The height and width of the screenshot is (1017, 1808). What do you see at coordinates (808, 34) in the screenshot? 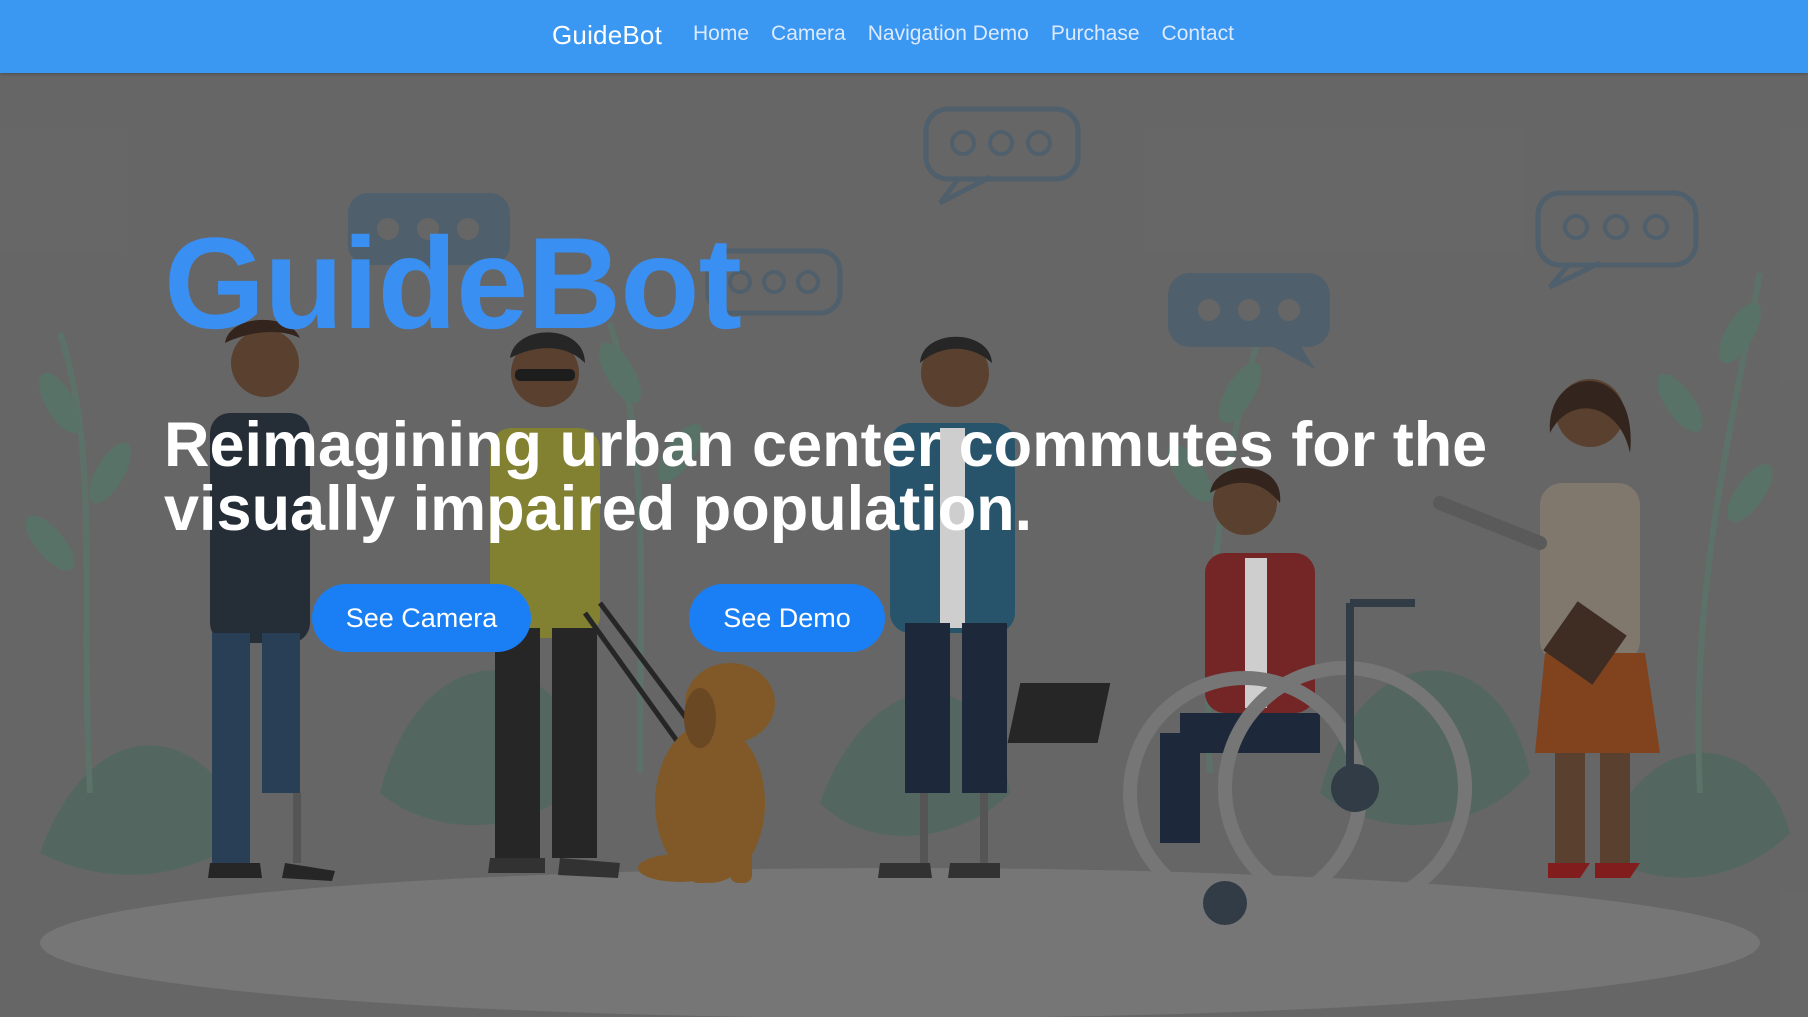
I see `nav-link-camera: Camera` at bounding box center [808, 34].